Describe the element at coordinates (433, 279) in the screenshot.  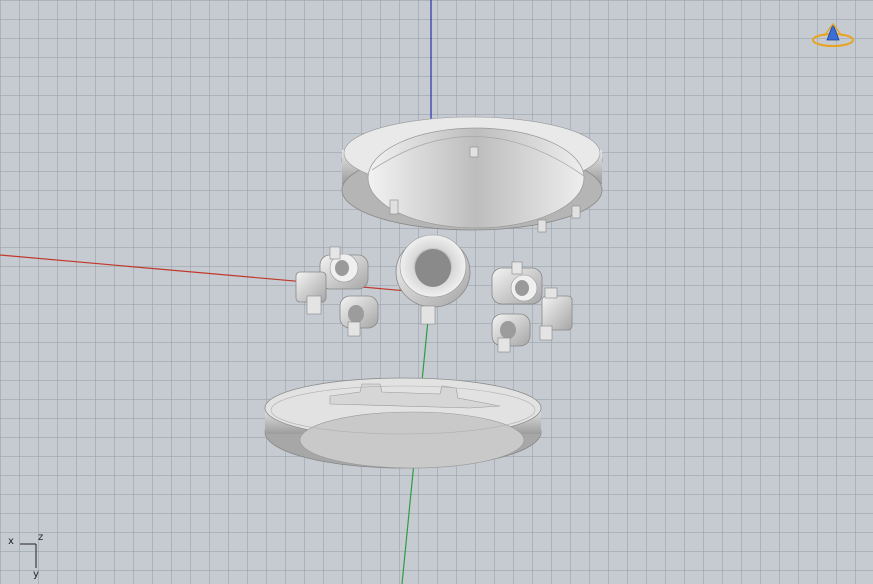
I see `center-bushing` at that location.